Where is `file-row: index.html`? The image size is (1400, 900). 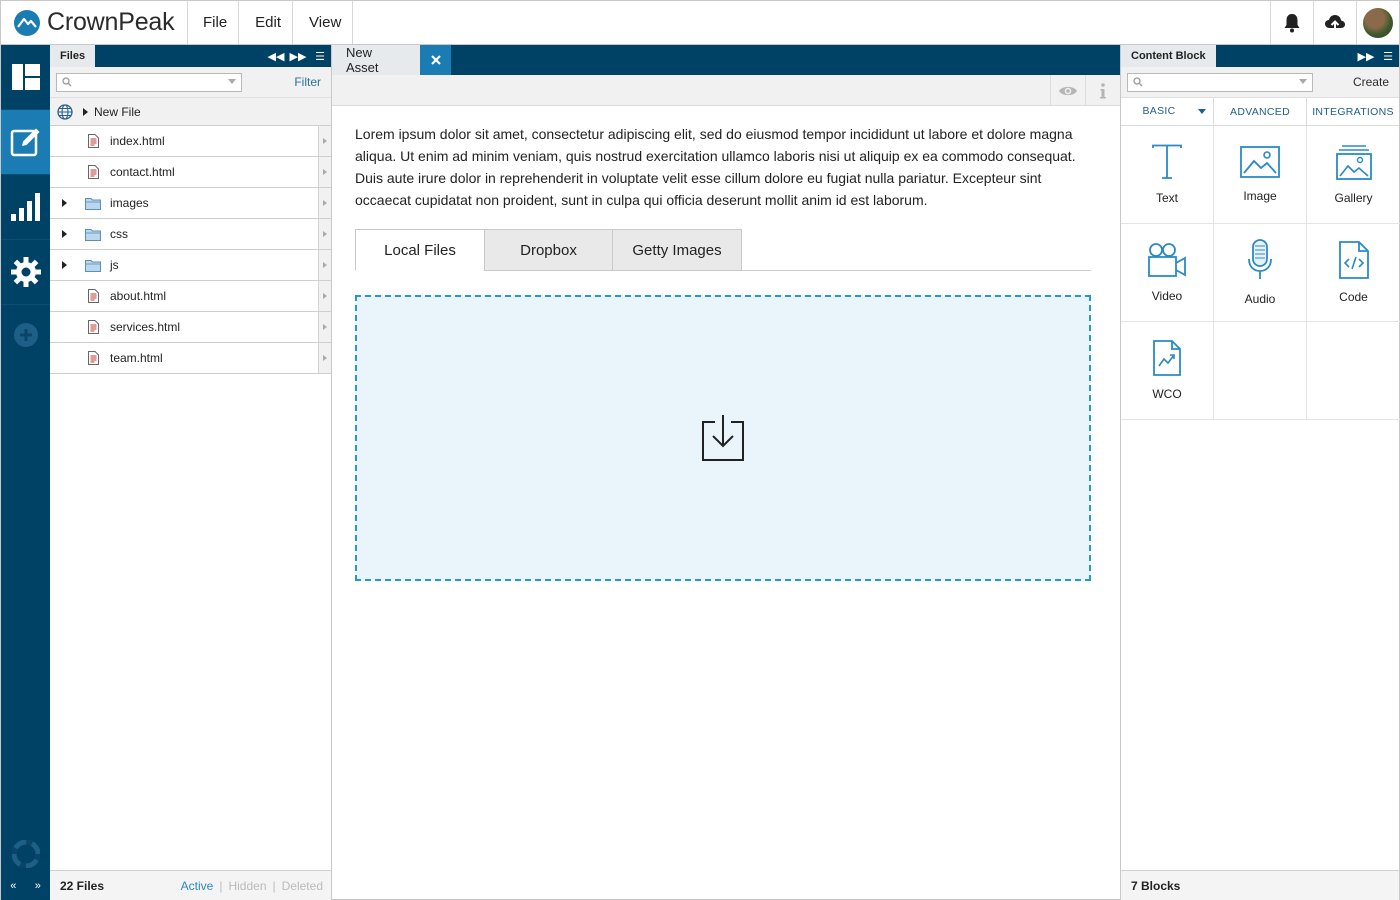 file-row: index.html is located at coordinates (190, 141).